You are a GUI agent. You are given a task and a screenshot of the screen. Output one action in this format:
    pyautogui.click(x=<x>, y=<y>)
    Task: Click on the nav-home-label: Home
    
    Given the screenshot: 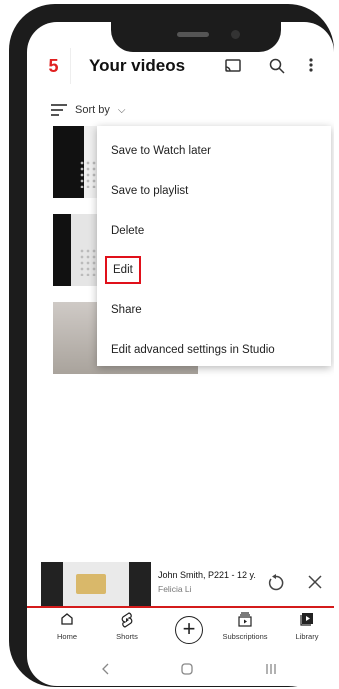 What is the action you would take?
    pyautogui.click(x=66, y=636)
    